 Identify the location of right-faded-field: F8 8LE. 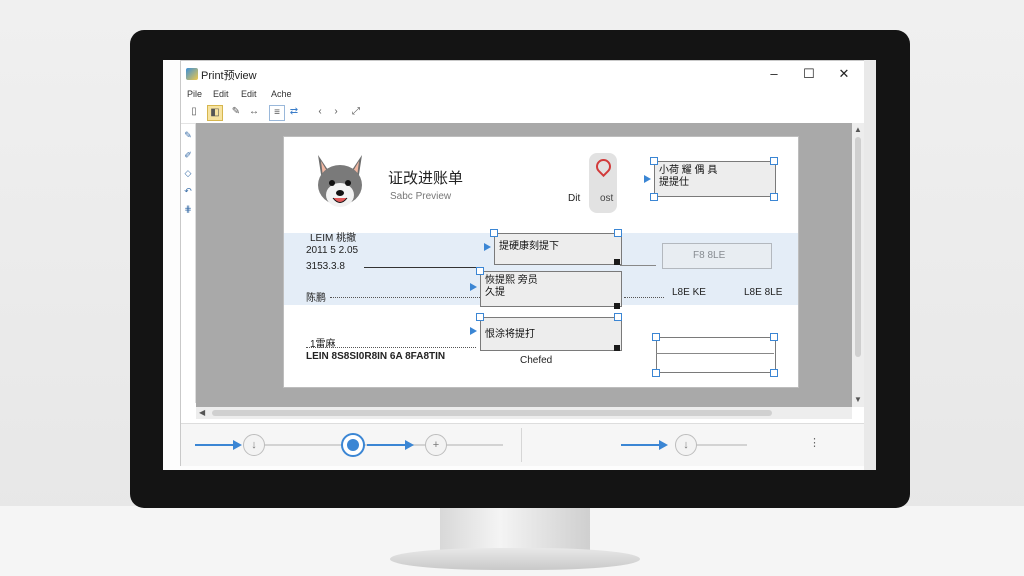
(717, 256).